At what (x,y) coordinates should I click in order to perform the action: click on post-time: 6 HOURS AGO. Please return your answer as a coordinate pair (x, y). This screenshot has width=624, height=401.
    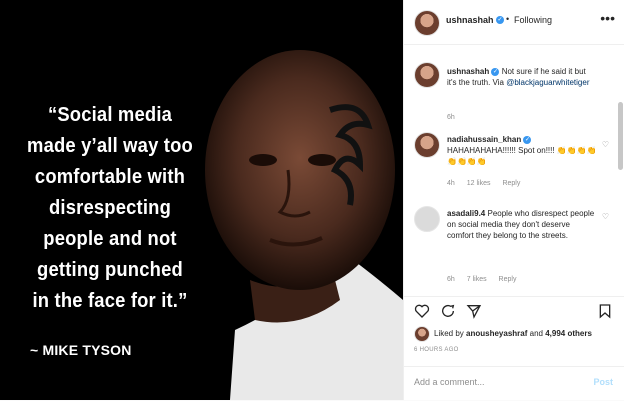
    Looking at the image, I should click on (436, 350).